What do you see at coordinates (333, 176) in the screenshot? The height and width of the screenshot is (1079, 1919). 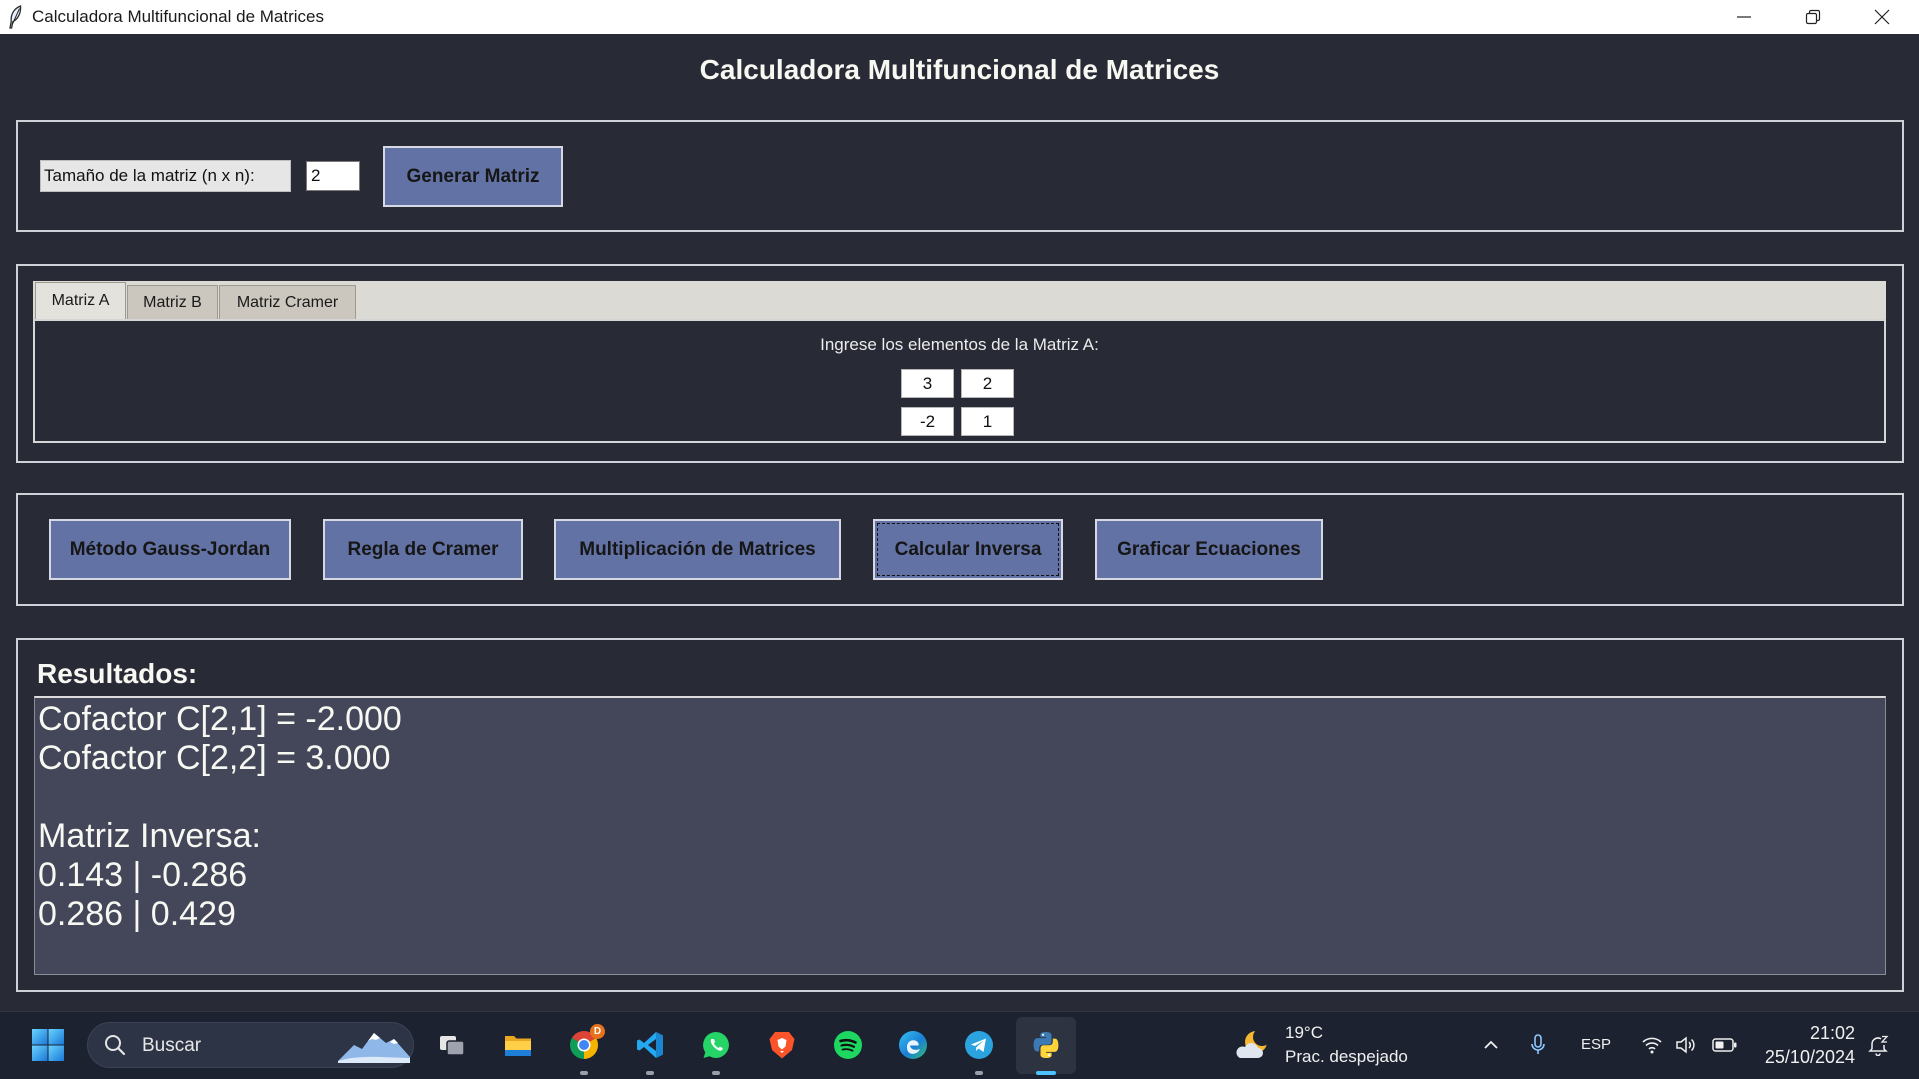 I see `matrix-size-input` at bounding box center [333, 176].